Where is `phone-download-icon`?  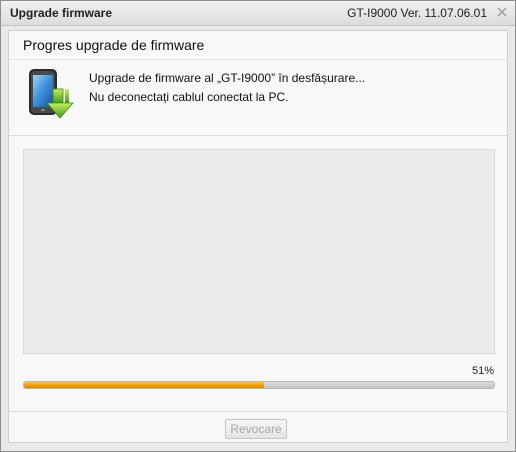 phone-download-icon is located at coordinates (51, 94).